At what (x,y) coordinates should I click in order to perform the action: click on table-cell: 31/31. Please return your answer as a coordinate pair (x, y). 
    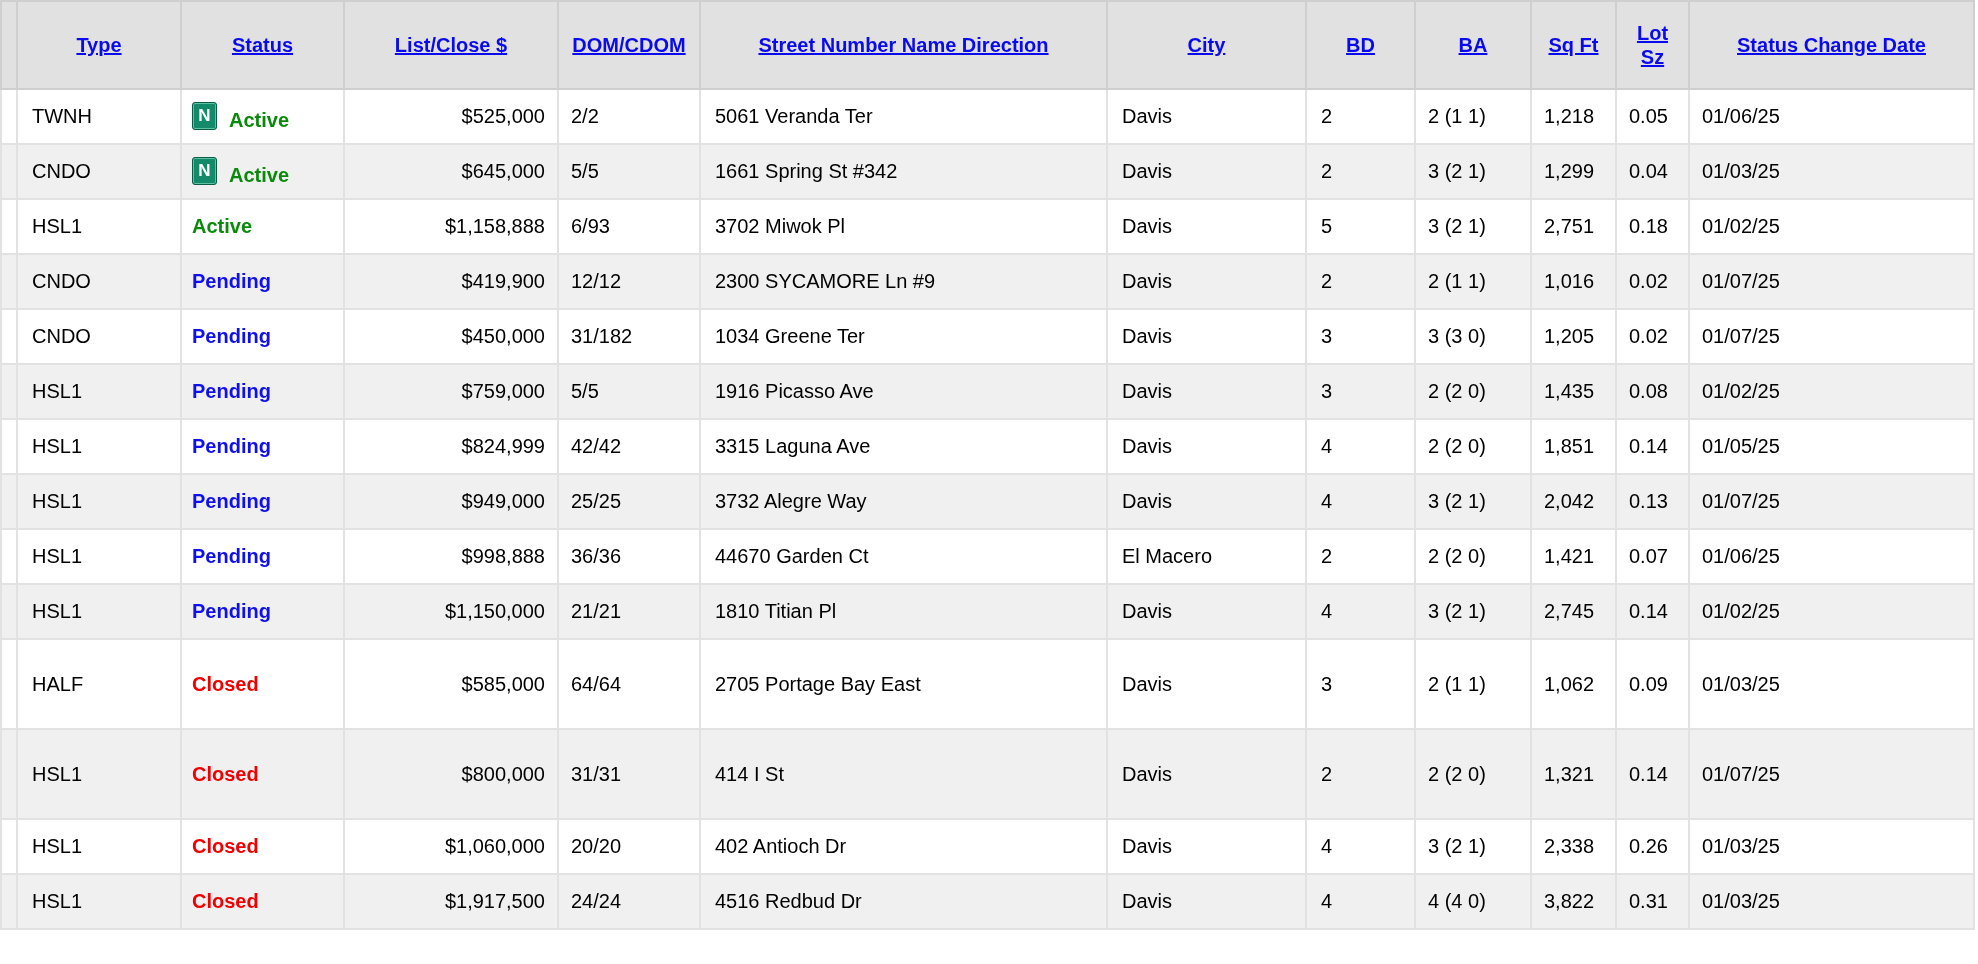
    Looking at the image, I should click on (596, 773).